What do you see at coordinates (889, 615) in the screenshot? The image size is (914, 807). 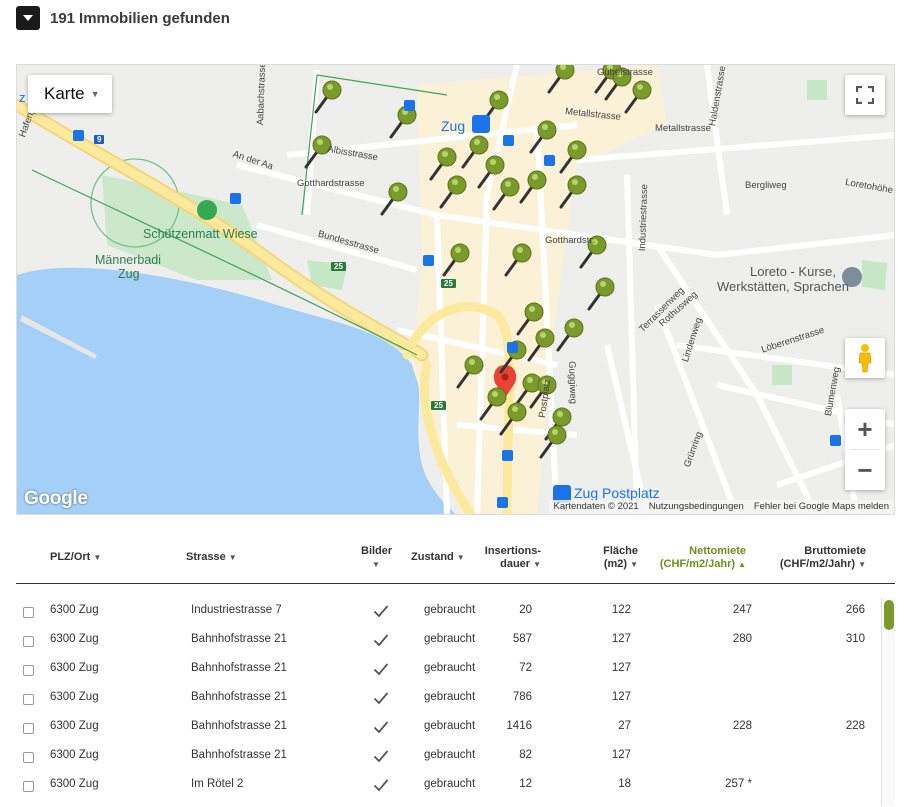 I see `scrollbar-thumb` at bounding box center [889, 615].